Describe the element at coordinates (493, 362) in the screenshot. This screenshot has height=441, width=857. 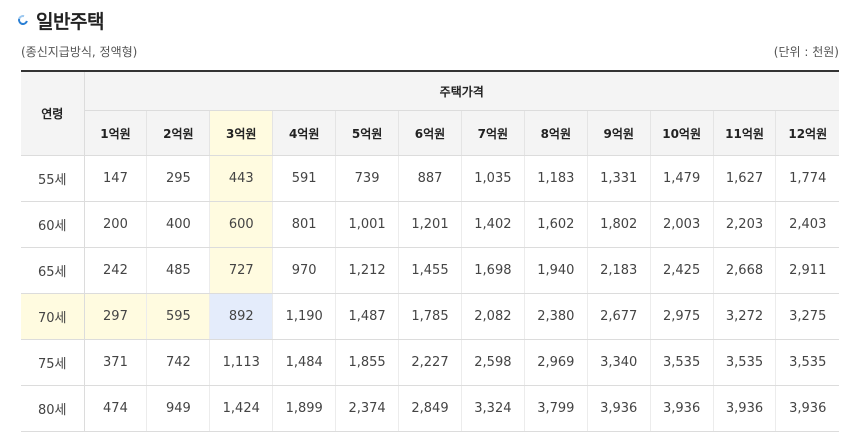
I see `value-cell: 2,598` at that location.